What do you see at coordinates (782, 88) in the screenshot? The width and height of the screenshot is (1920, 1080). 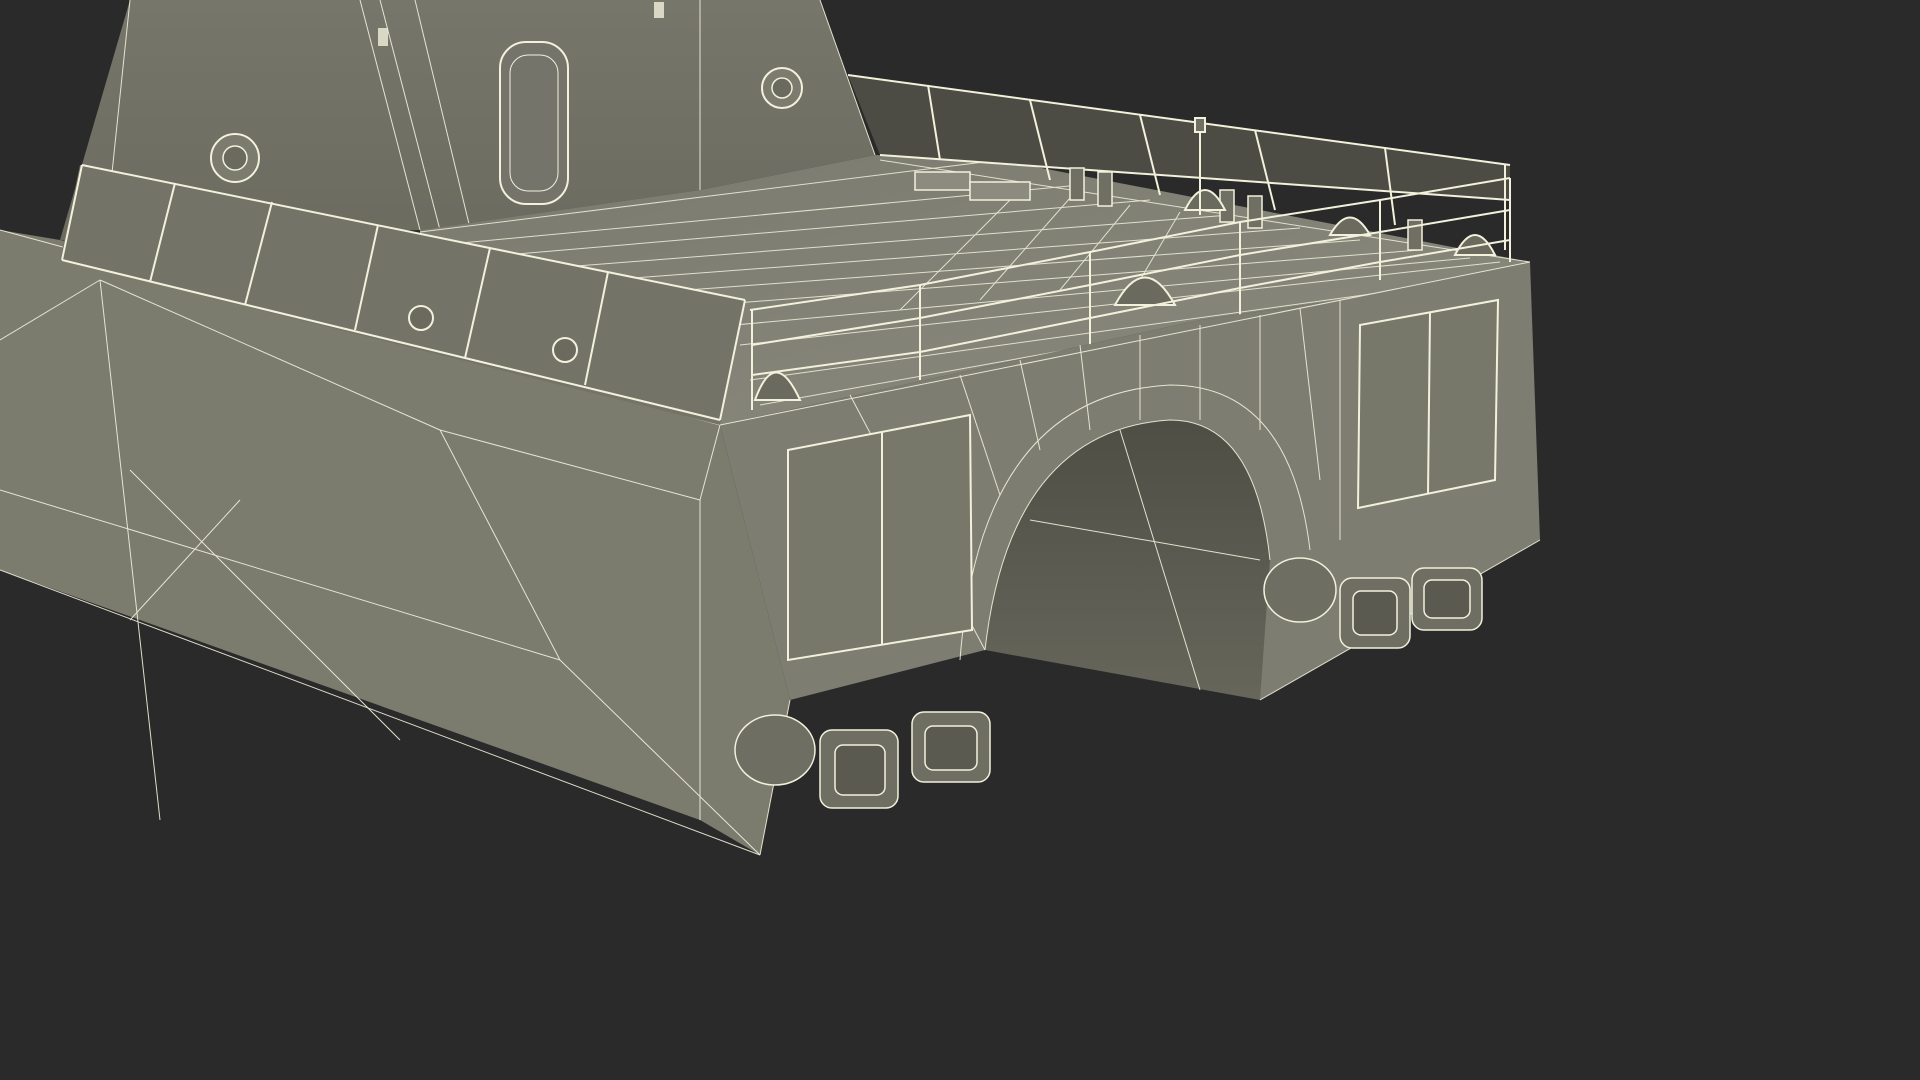 I see `life-ring-right` at bounding box center [782, 88].